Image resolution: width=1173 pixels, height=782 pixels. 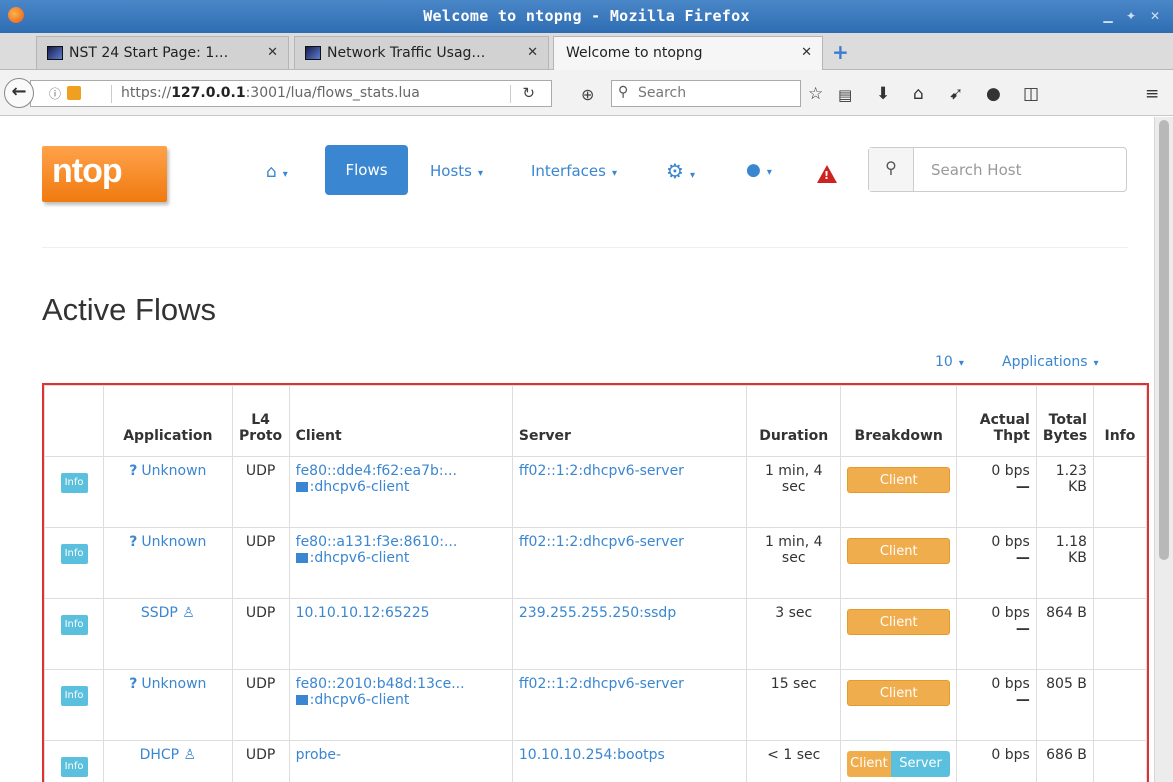 What do you see at coordinates (1131, 16) in the screenshot?
I see `maximize-icon: ✦` at bounding box center [1131, 16].